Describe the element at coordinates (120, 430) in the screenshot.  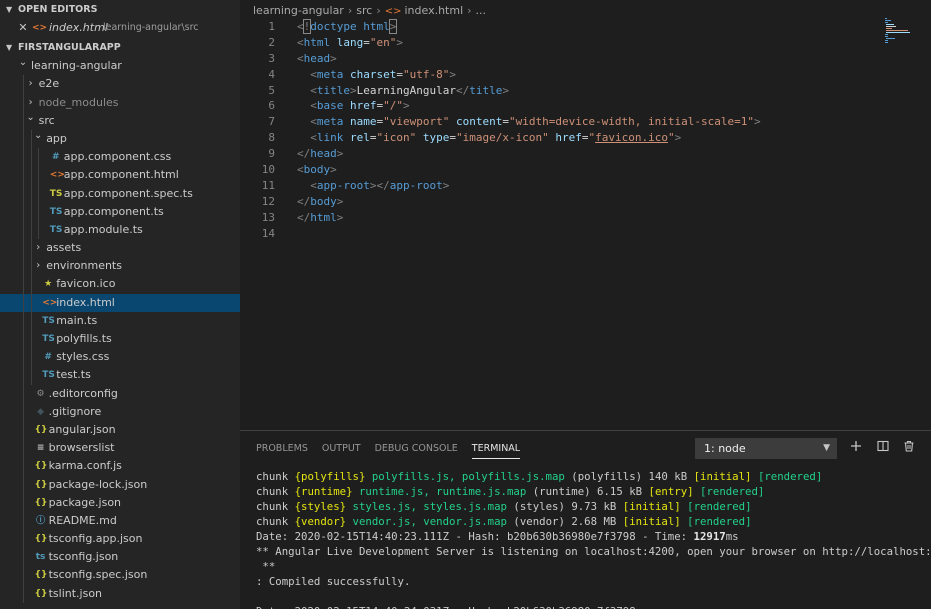
I see `tree-file: {} angular.json` at that location.